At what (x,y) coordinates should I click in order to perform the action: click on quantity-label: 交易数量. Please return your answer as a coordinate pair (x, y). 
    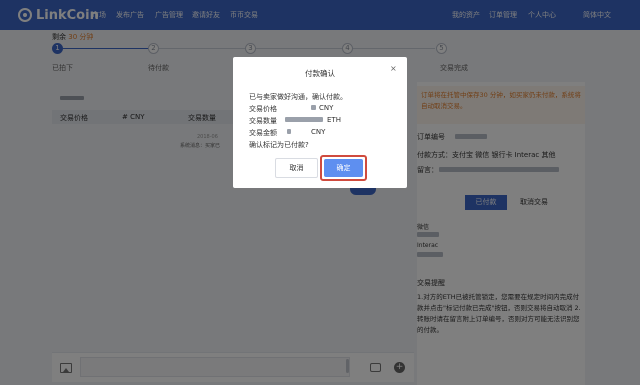
    Looking at the image, I should click on (263, 121).